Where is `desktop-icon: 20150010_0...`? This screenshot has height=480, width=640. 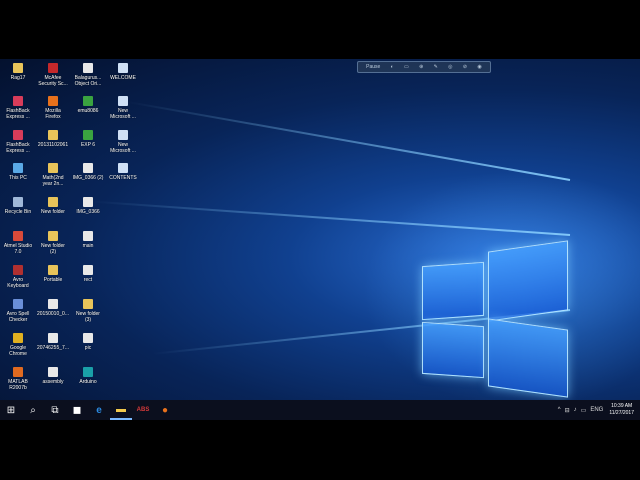
desktop-icon: 20150010_0... is located at coordinates (53, 308).